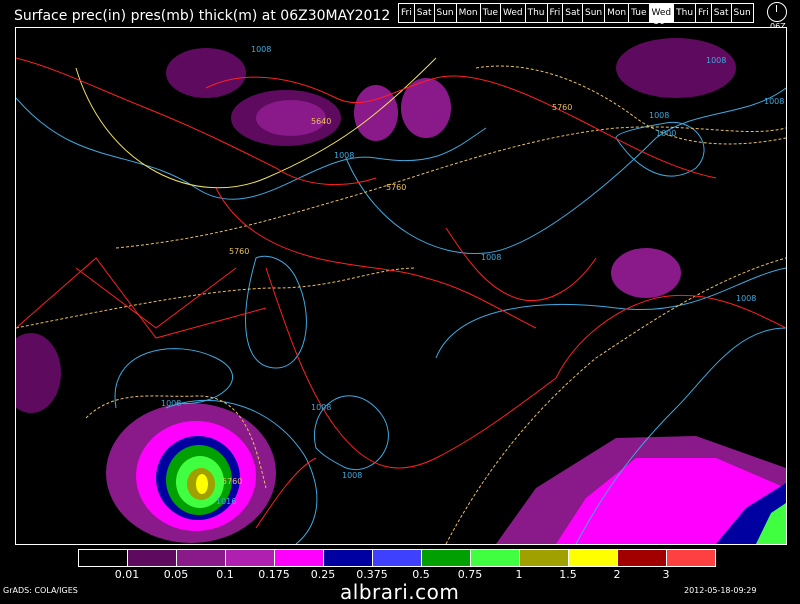 The width and height of the screenshot is (800, 604). Describe the element at coordinates (720, 590) in the screenshot. I see `timestamp: 2012-05-18-09:29` at that location.